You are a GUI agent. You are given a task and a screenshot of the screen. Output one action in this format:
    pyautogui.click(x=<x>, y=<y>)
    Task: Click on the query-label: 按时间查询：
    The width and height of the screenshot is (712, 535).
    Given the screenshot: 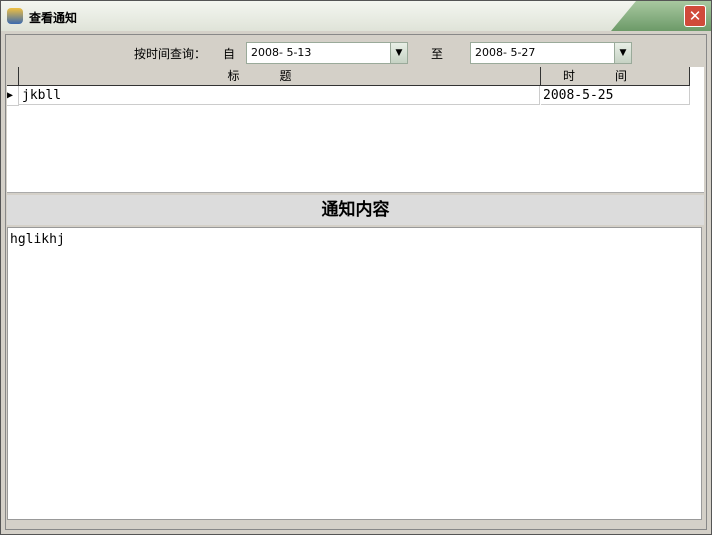 What is the action you would take?
    pyautogui.click(x=170, y=54)
    